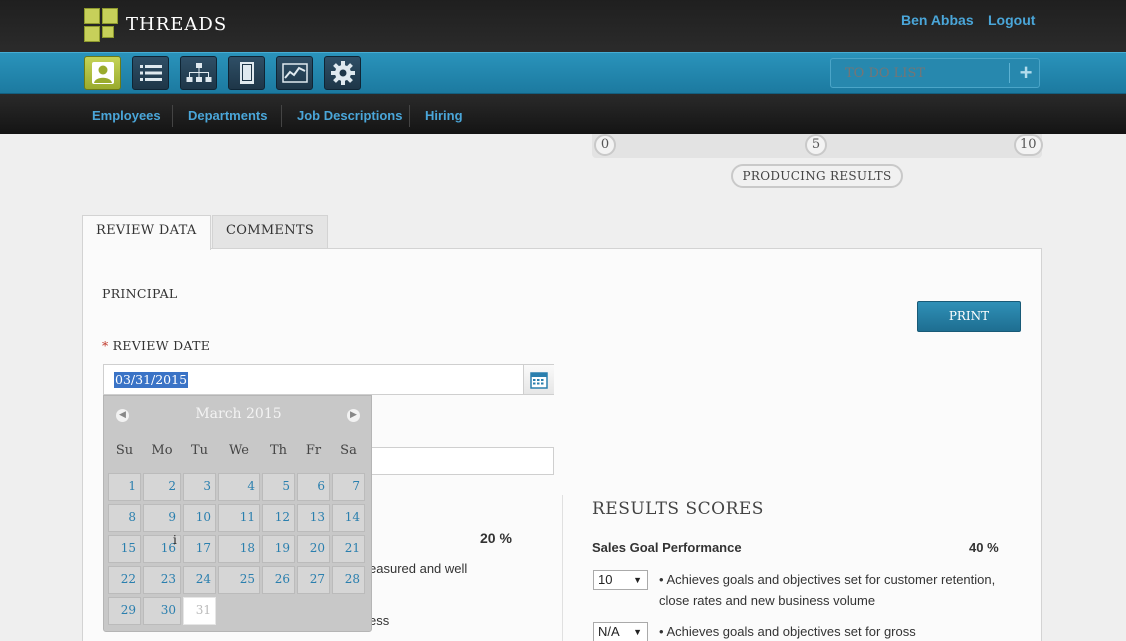 This screenshot has width=1126, height=641. Describe the element at coordinates (920, 73) in the screenshot. I see `todo-input` at that location.